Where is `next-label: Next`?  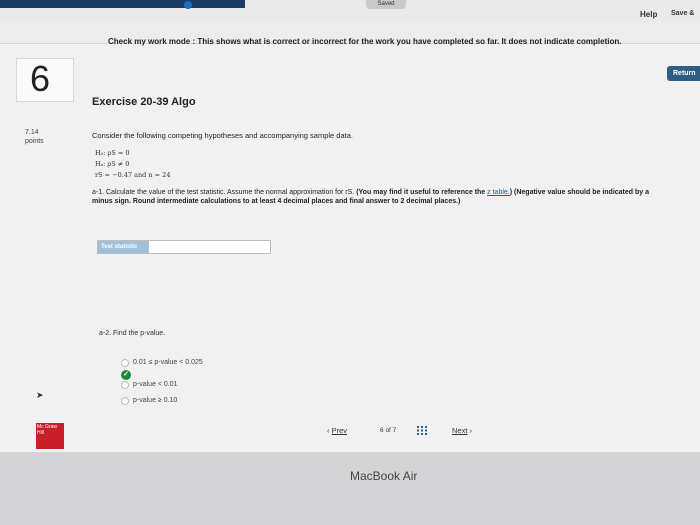 next-label: Next is located at coordinates (460, 430).